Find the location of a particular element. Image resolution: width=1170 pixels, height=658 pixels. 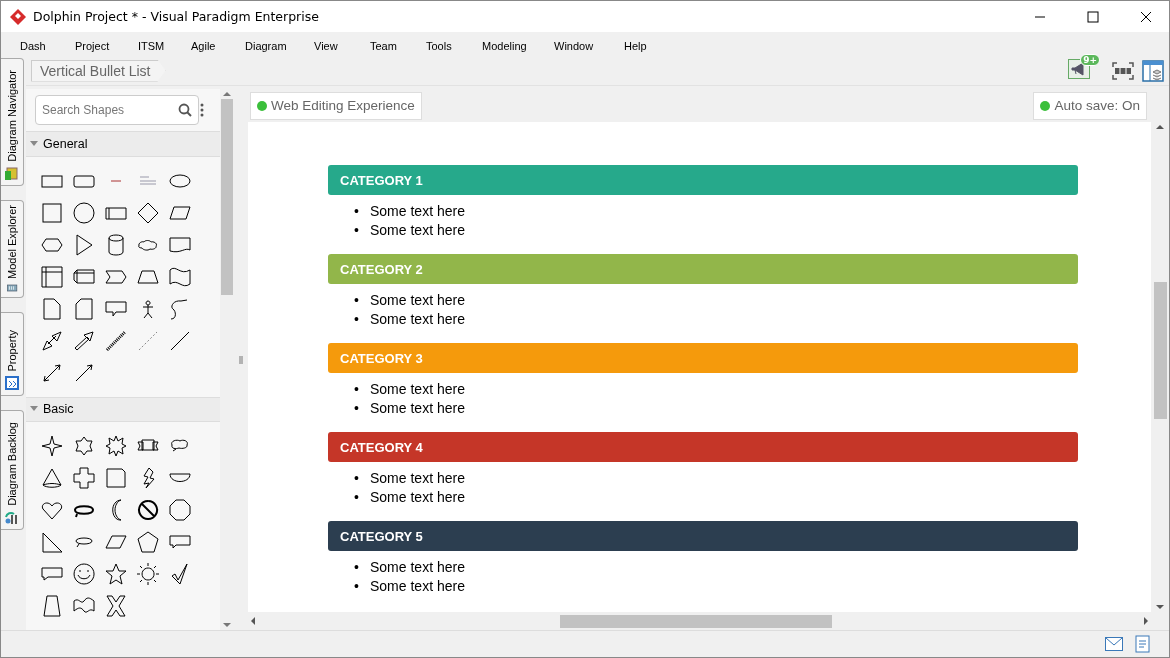

burst-icon is located at coordinates (116, 446).